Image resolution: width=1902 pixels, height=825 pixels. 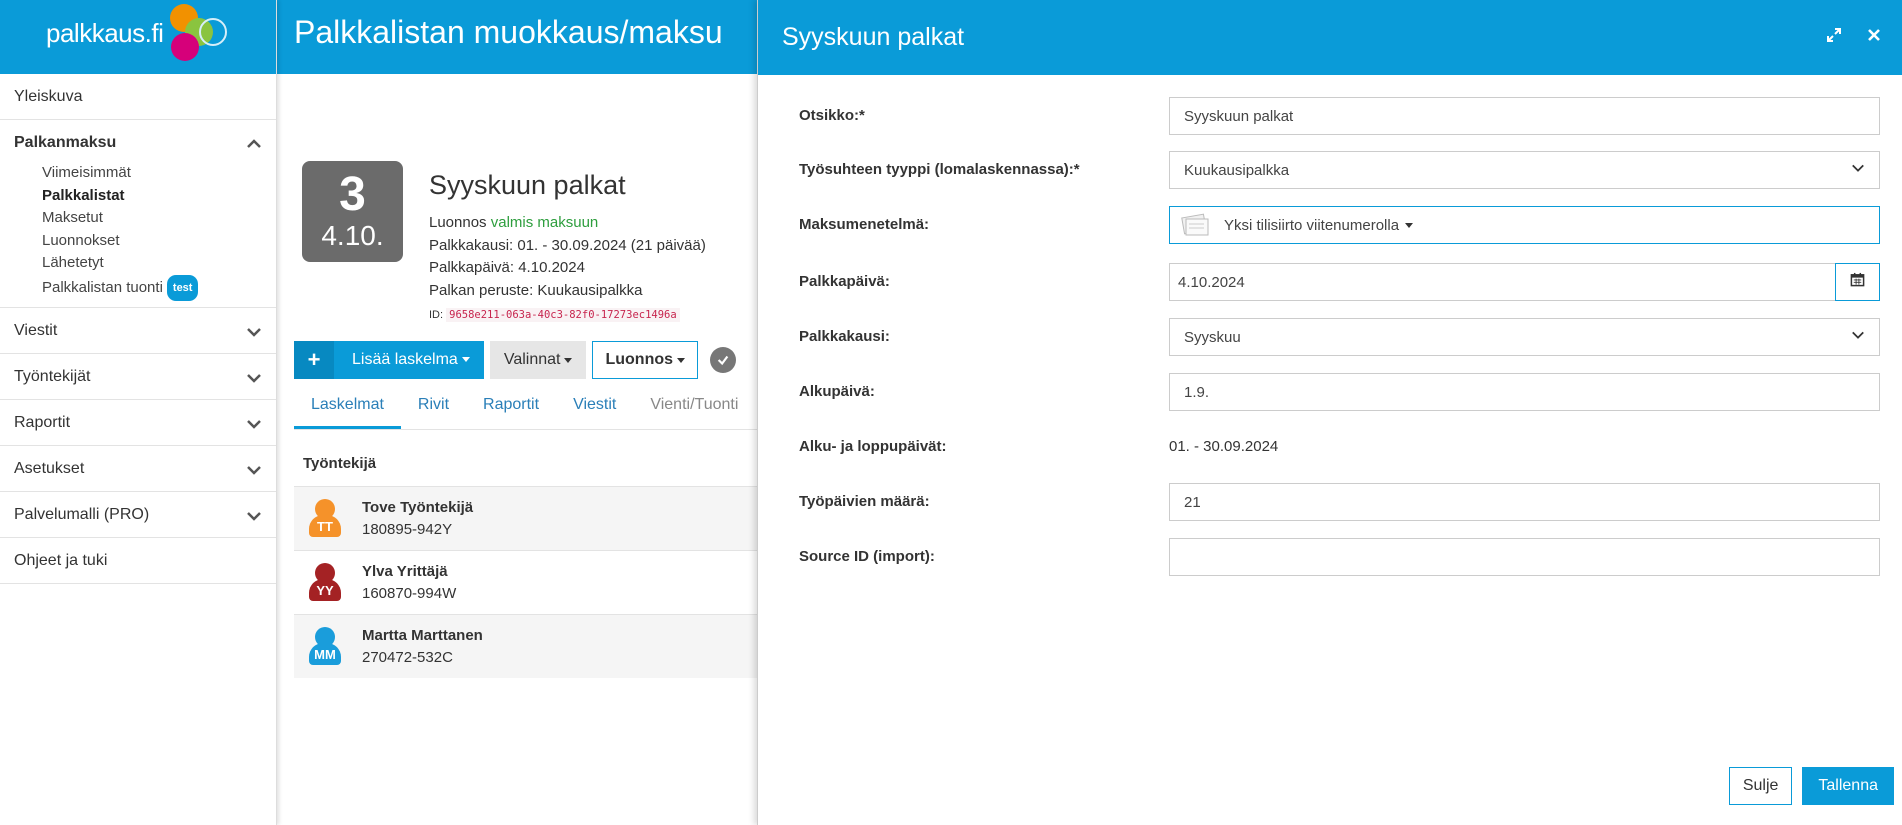 I want to click on tab-viestit: Viestit, so click(x=594, y=407).